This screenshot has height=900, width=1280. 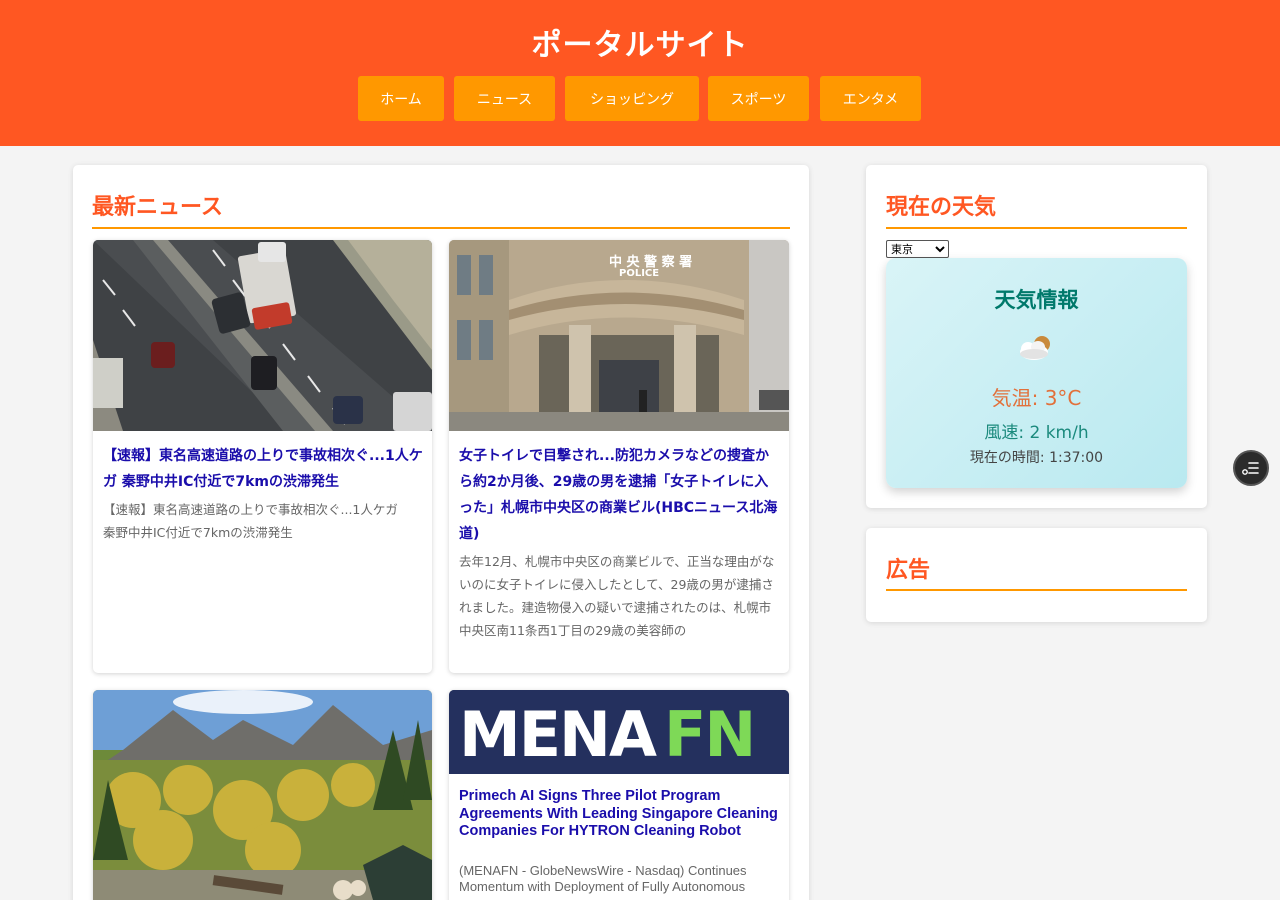 What do you see at coordinates (639, 273) in the screenshot?
I see `police-sign-text: POLICE` at bounding box center [639, 273].